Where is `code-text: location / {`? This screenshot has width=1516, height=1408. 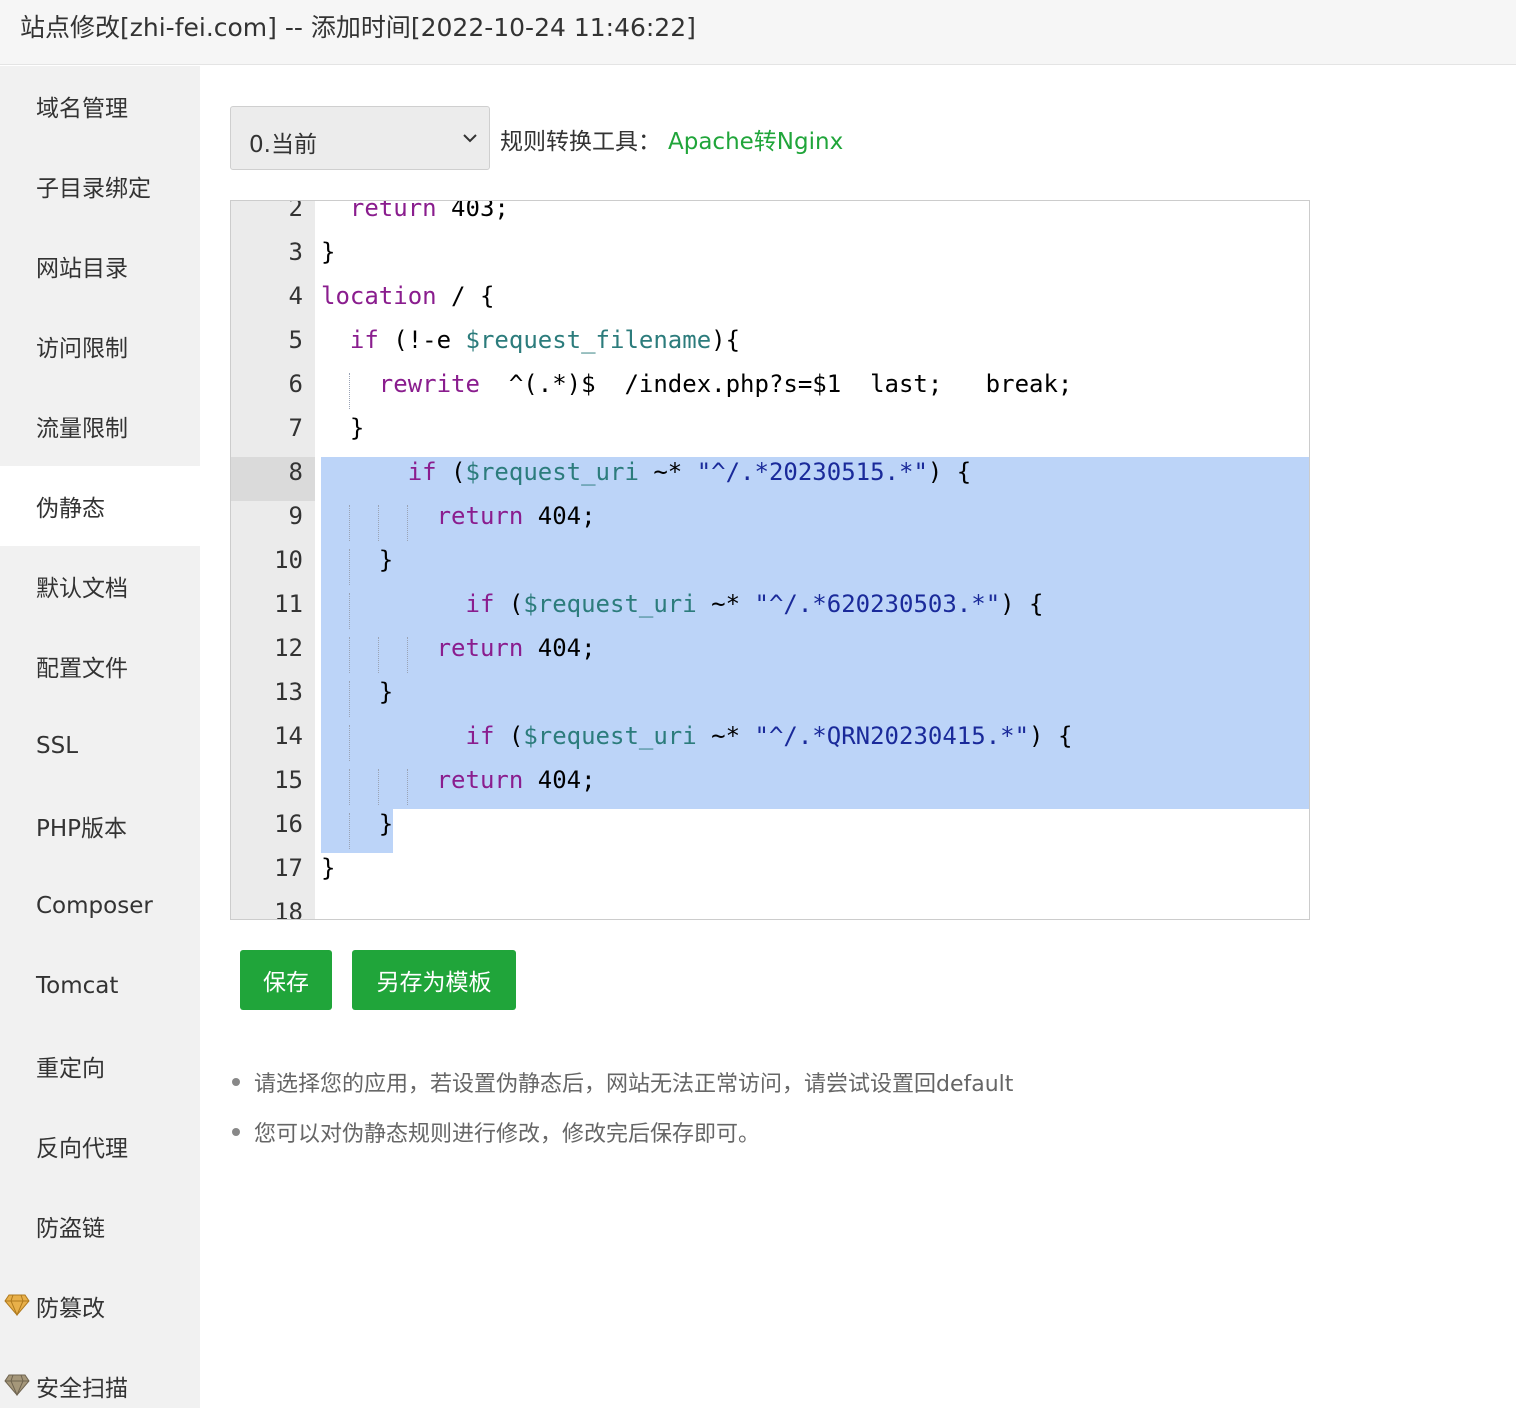 code-text: location / { is located at coordinates (408, 296).